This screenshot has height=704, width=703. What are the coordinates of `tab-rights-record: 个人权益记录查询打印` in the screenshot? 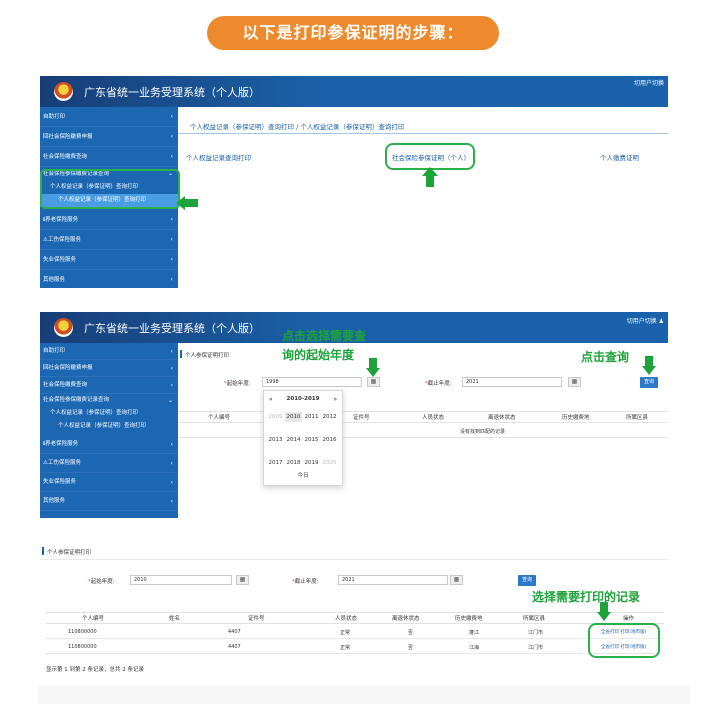 It's located at (218, 157).